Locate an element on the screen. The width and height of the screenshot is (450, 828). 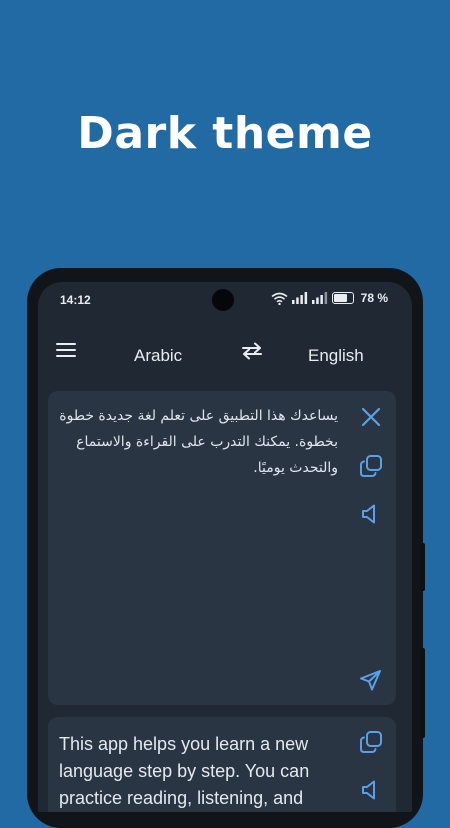
send-icon is located at coordinates (370, 680).